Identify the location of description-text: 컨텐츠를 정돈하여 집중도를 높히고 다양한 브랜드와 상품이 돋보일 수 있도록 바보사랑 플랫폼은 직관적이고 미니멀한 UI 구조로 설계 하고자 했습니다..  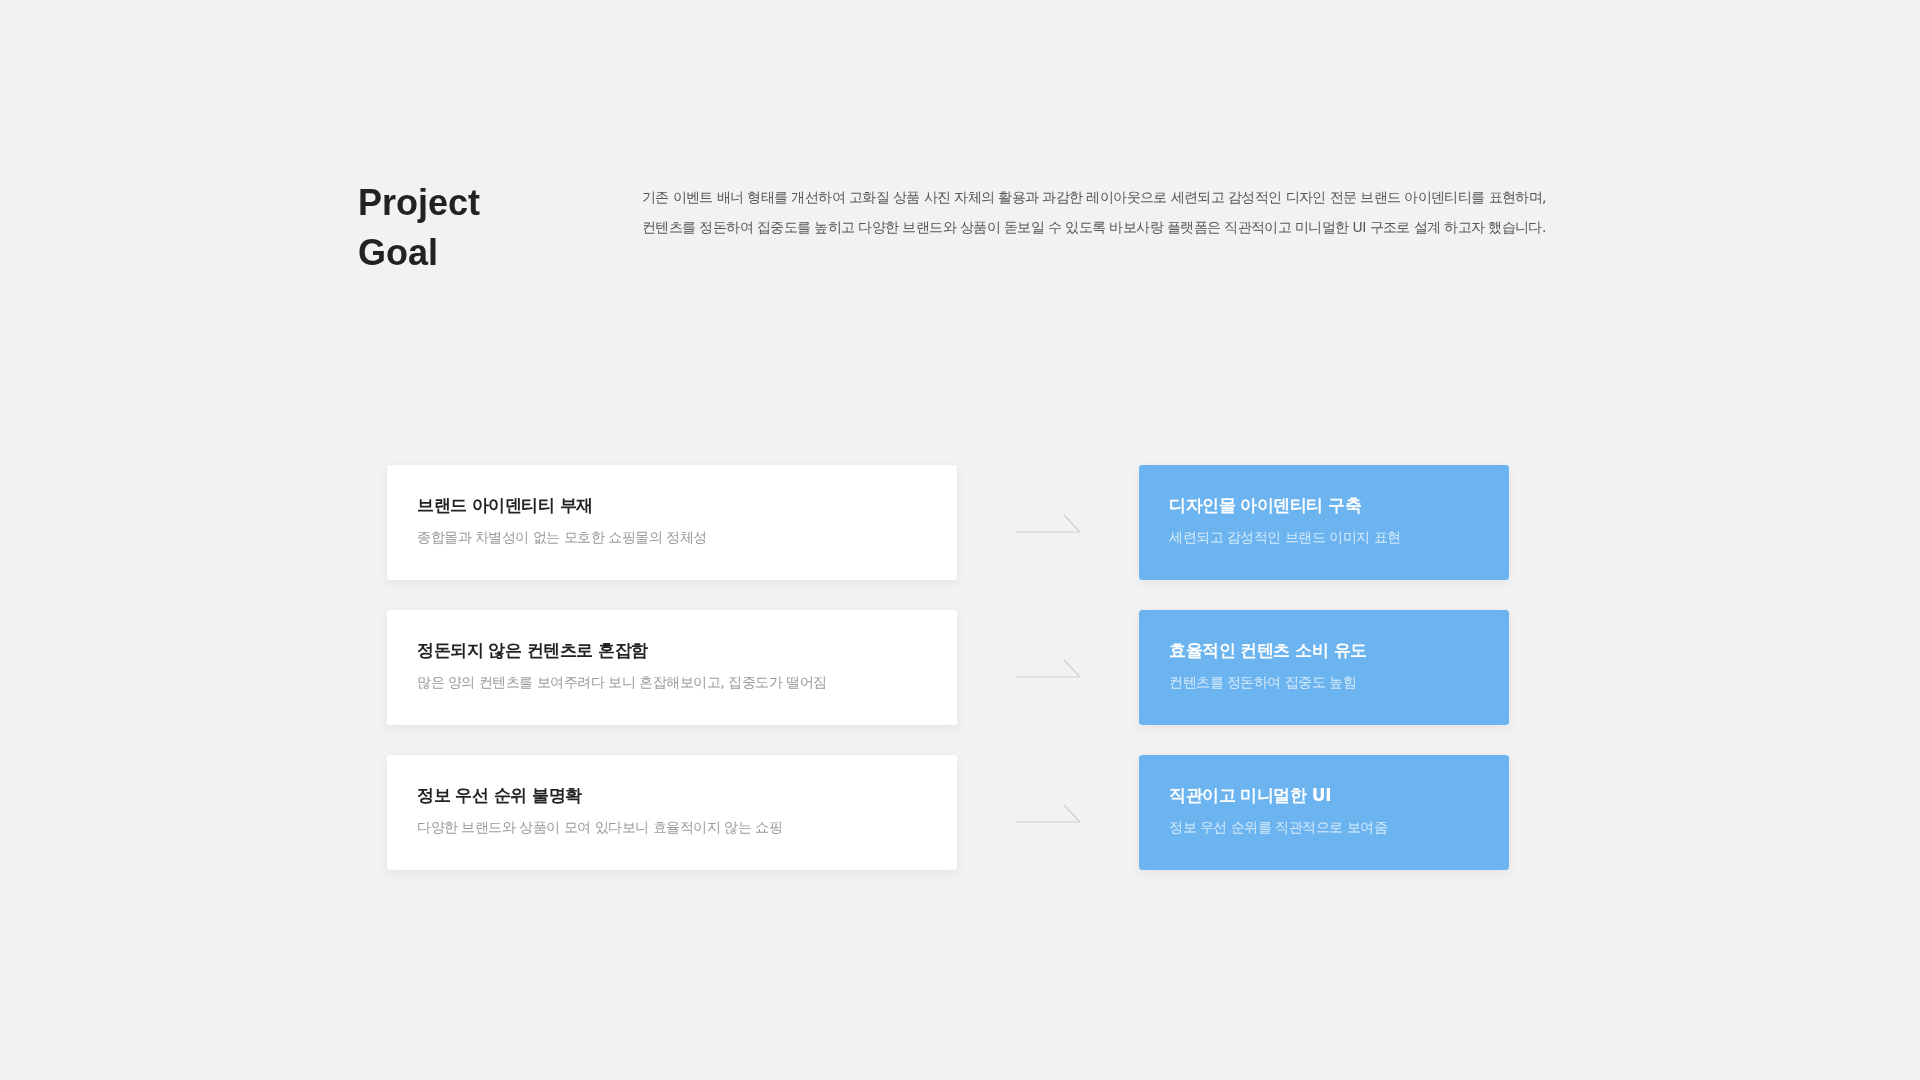
(1094, 227).